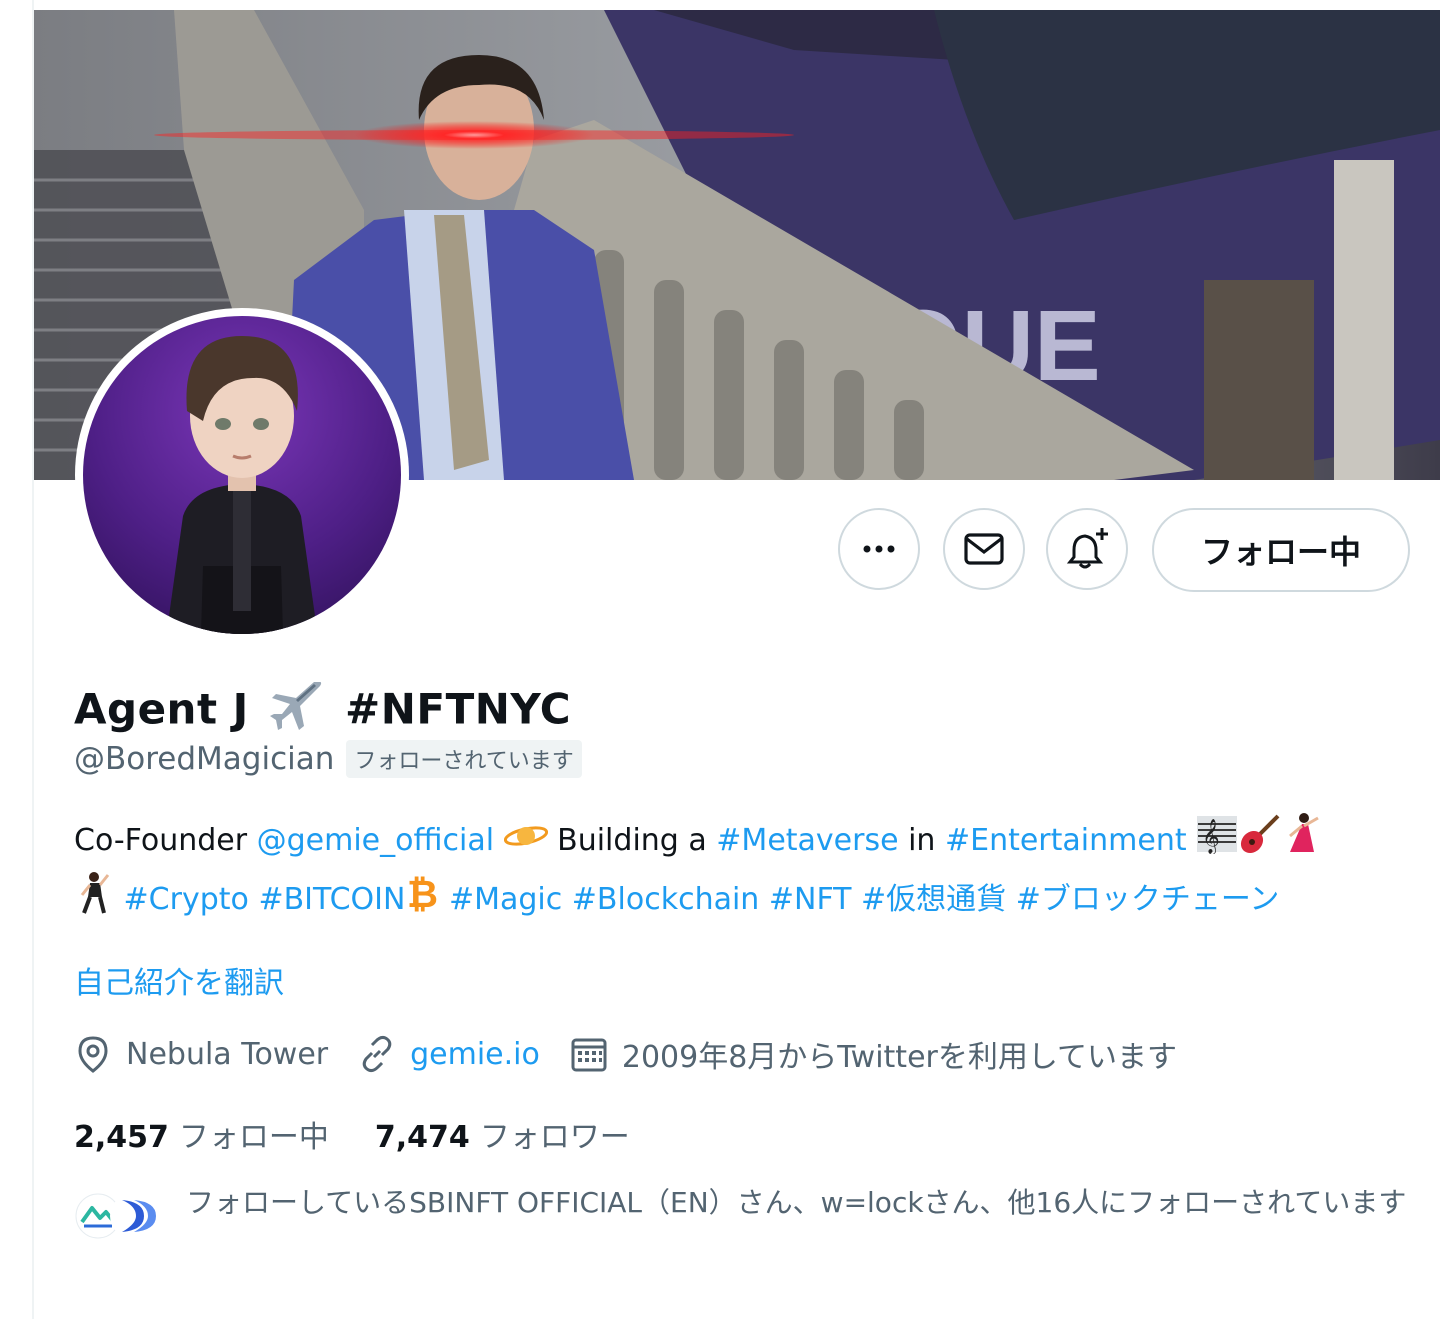  What do you see at coordinates (422, 1137) in the screenshot?
I see `followers-count: 7,474` at bounding box center [422, 1137].